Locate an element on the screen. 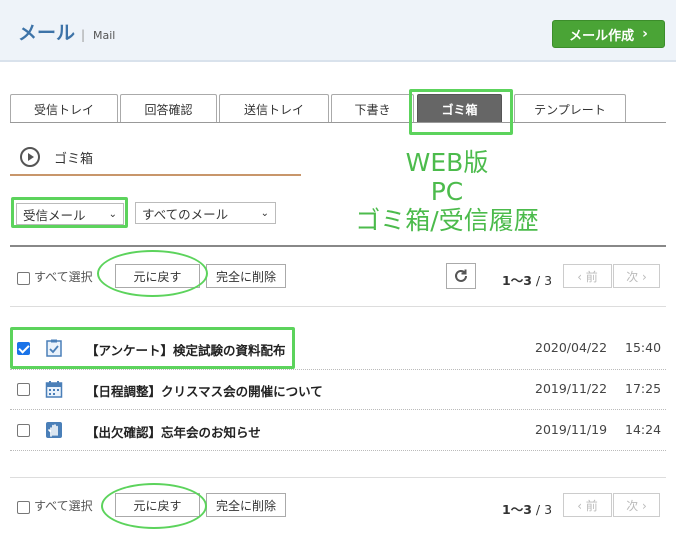  section-underline is located at coordinates (155, 175).